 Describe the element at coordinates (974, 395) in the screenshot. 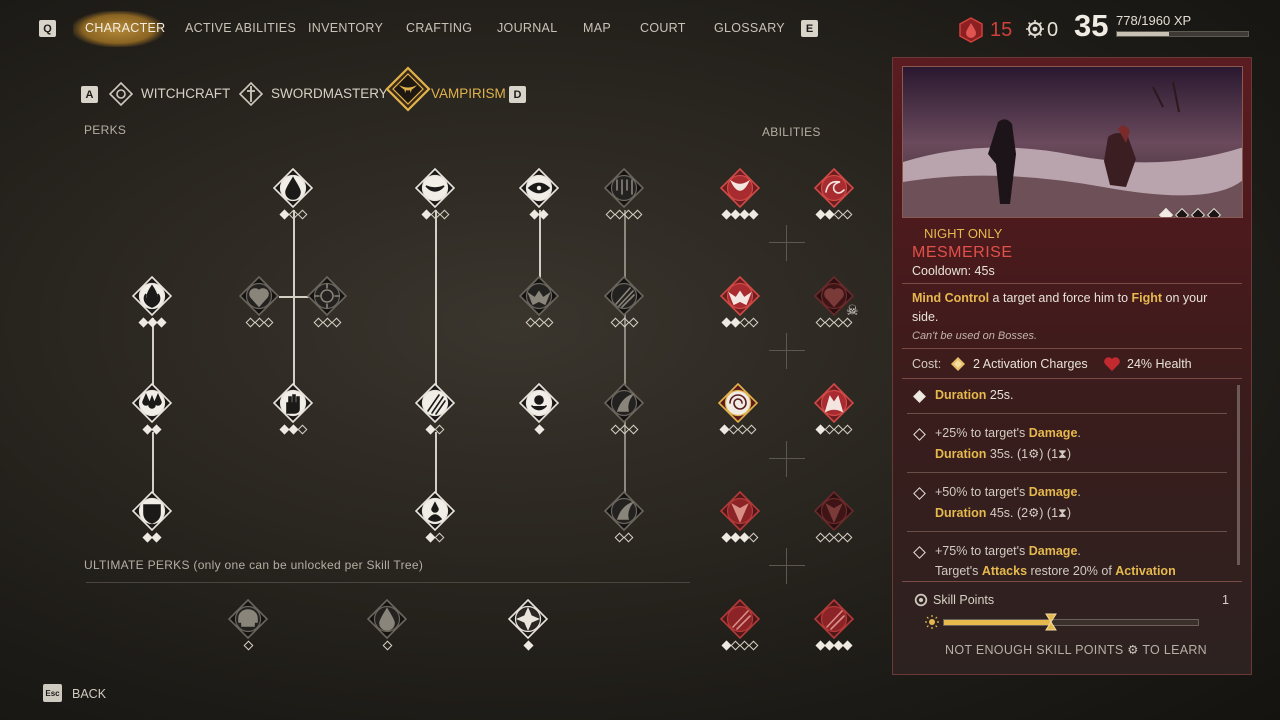

I see `upgrade-row-1: Duration 25s.` at that location.